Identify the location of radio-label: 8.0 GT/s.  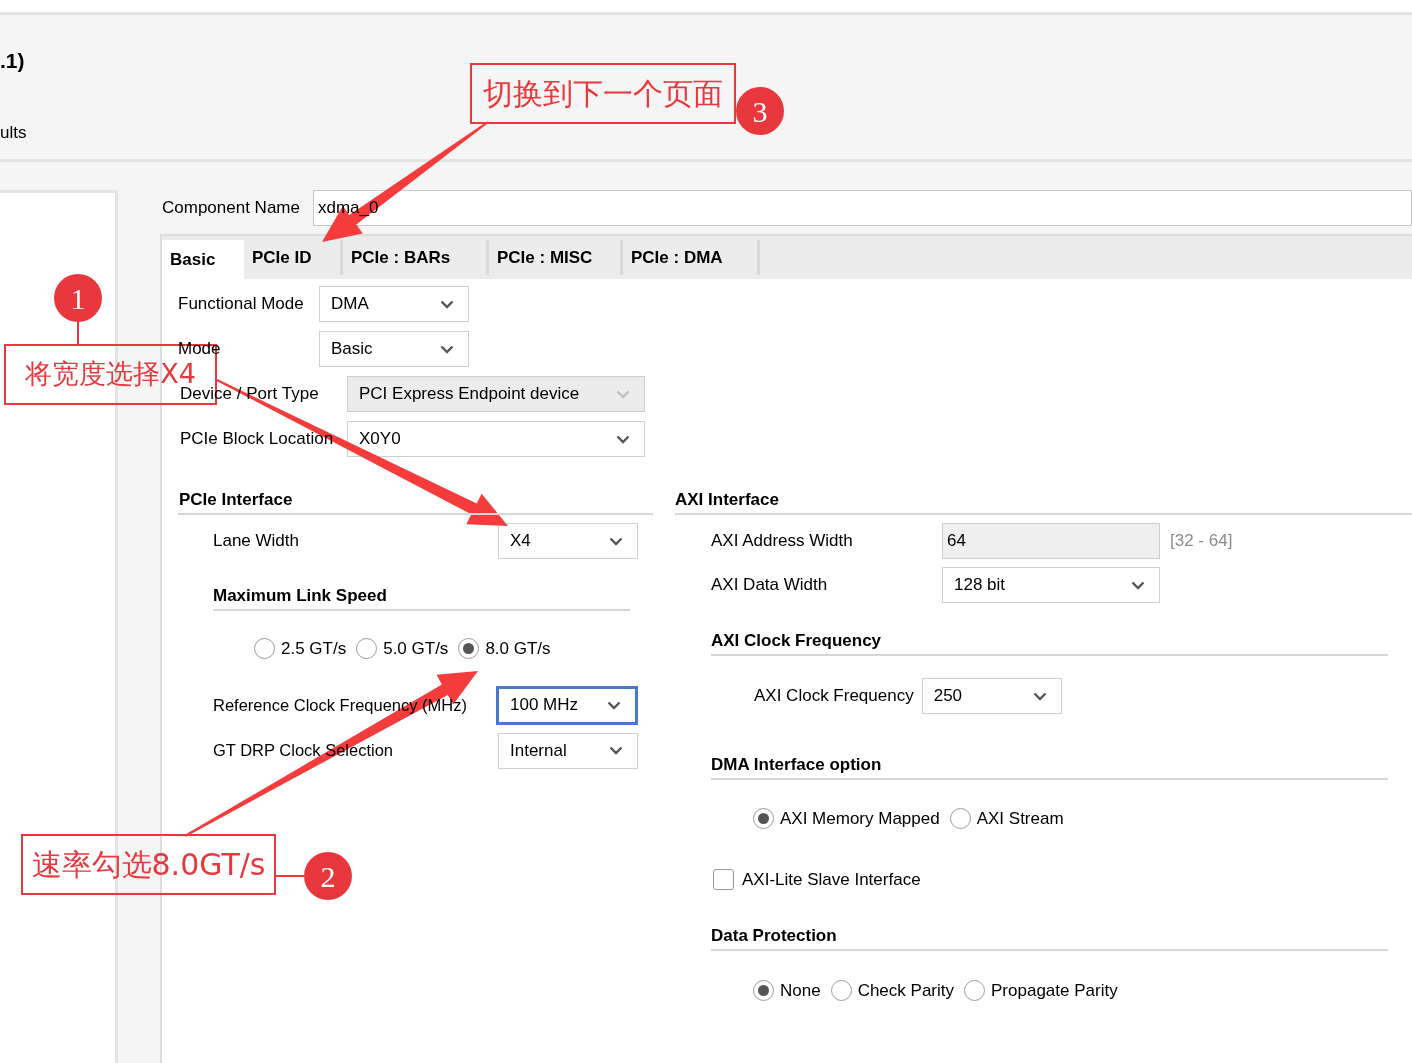
(518, 649).